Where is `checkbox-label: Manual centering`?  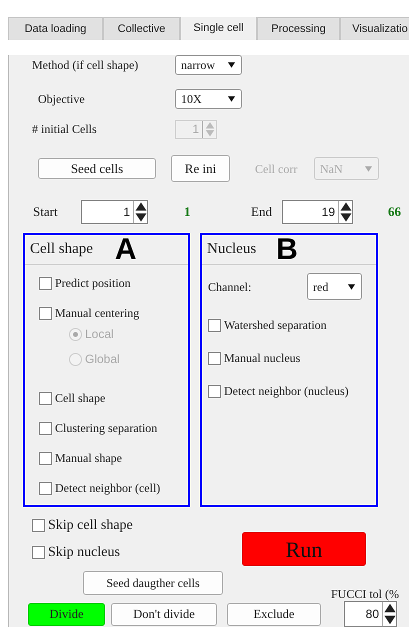 checkbox-label: Manual centering is located at coordinates (97, 313).